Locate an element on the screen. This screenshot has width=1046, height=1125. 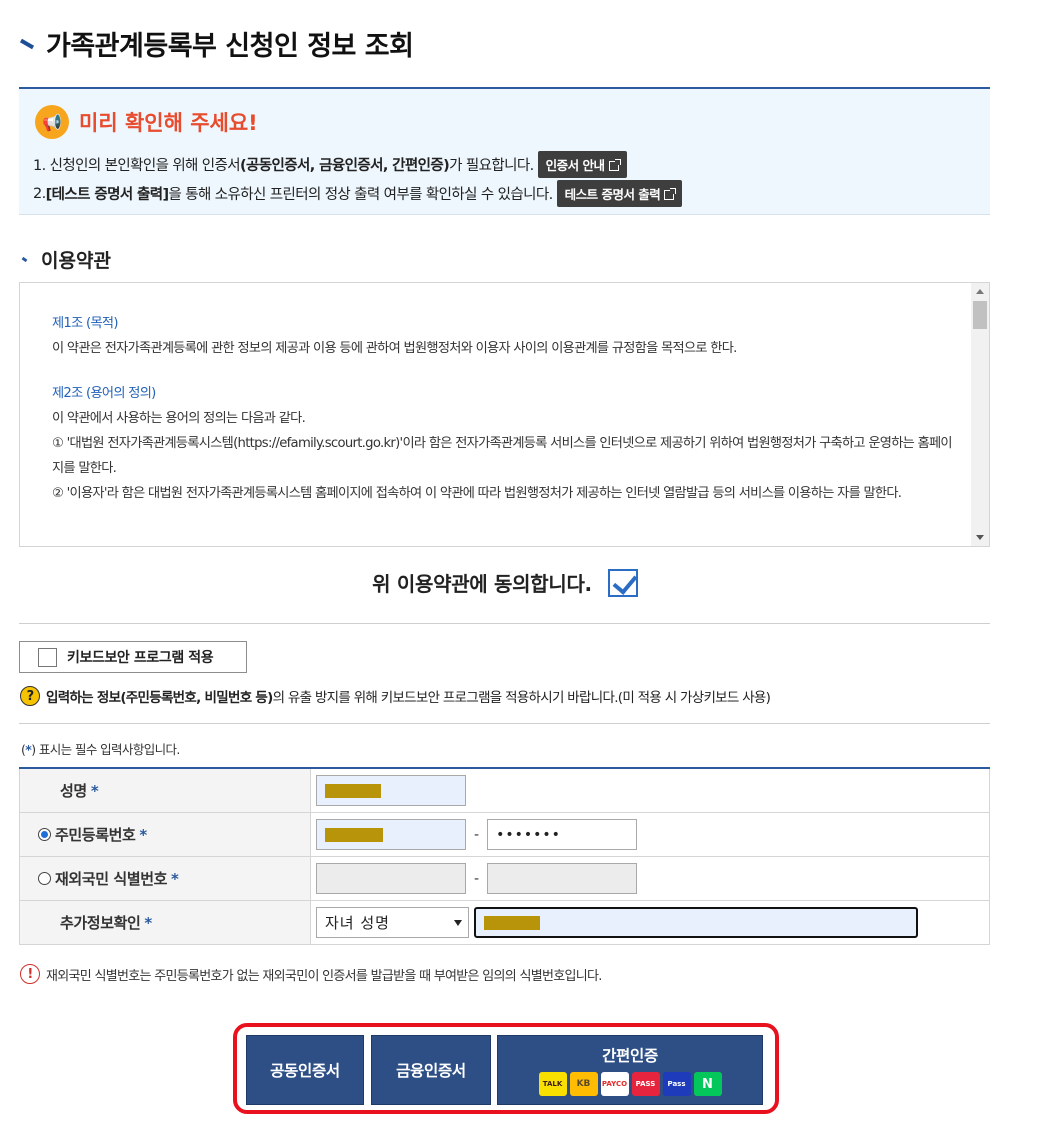
foreign-front-input is located at coordinates (391, 878).